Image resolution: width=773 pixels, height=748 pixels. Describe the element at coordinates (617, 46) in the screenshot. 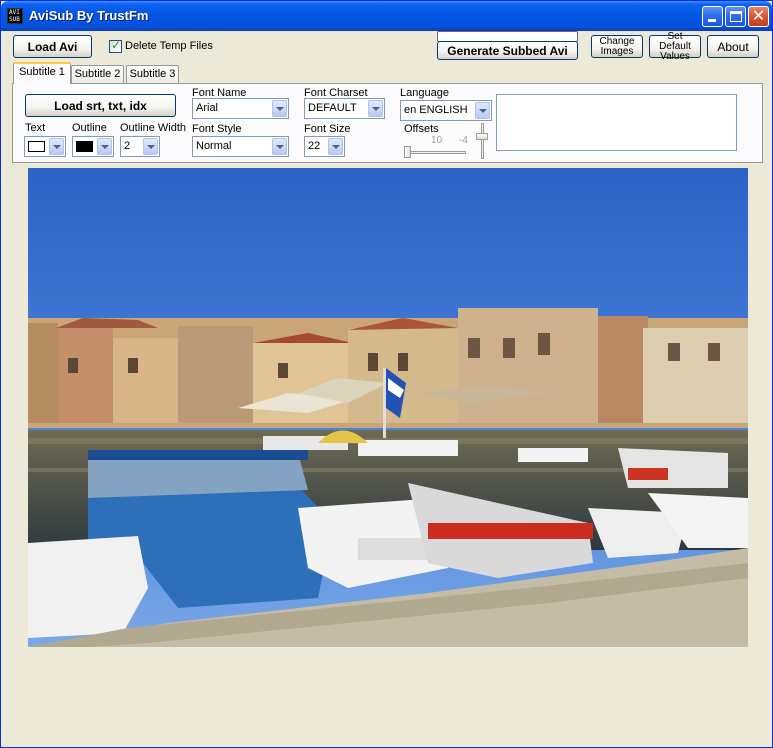

I see `change-images-button: Change Images` at that location.